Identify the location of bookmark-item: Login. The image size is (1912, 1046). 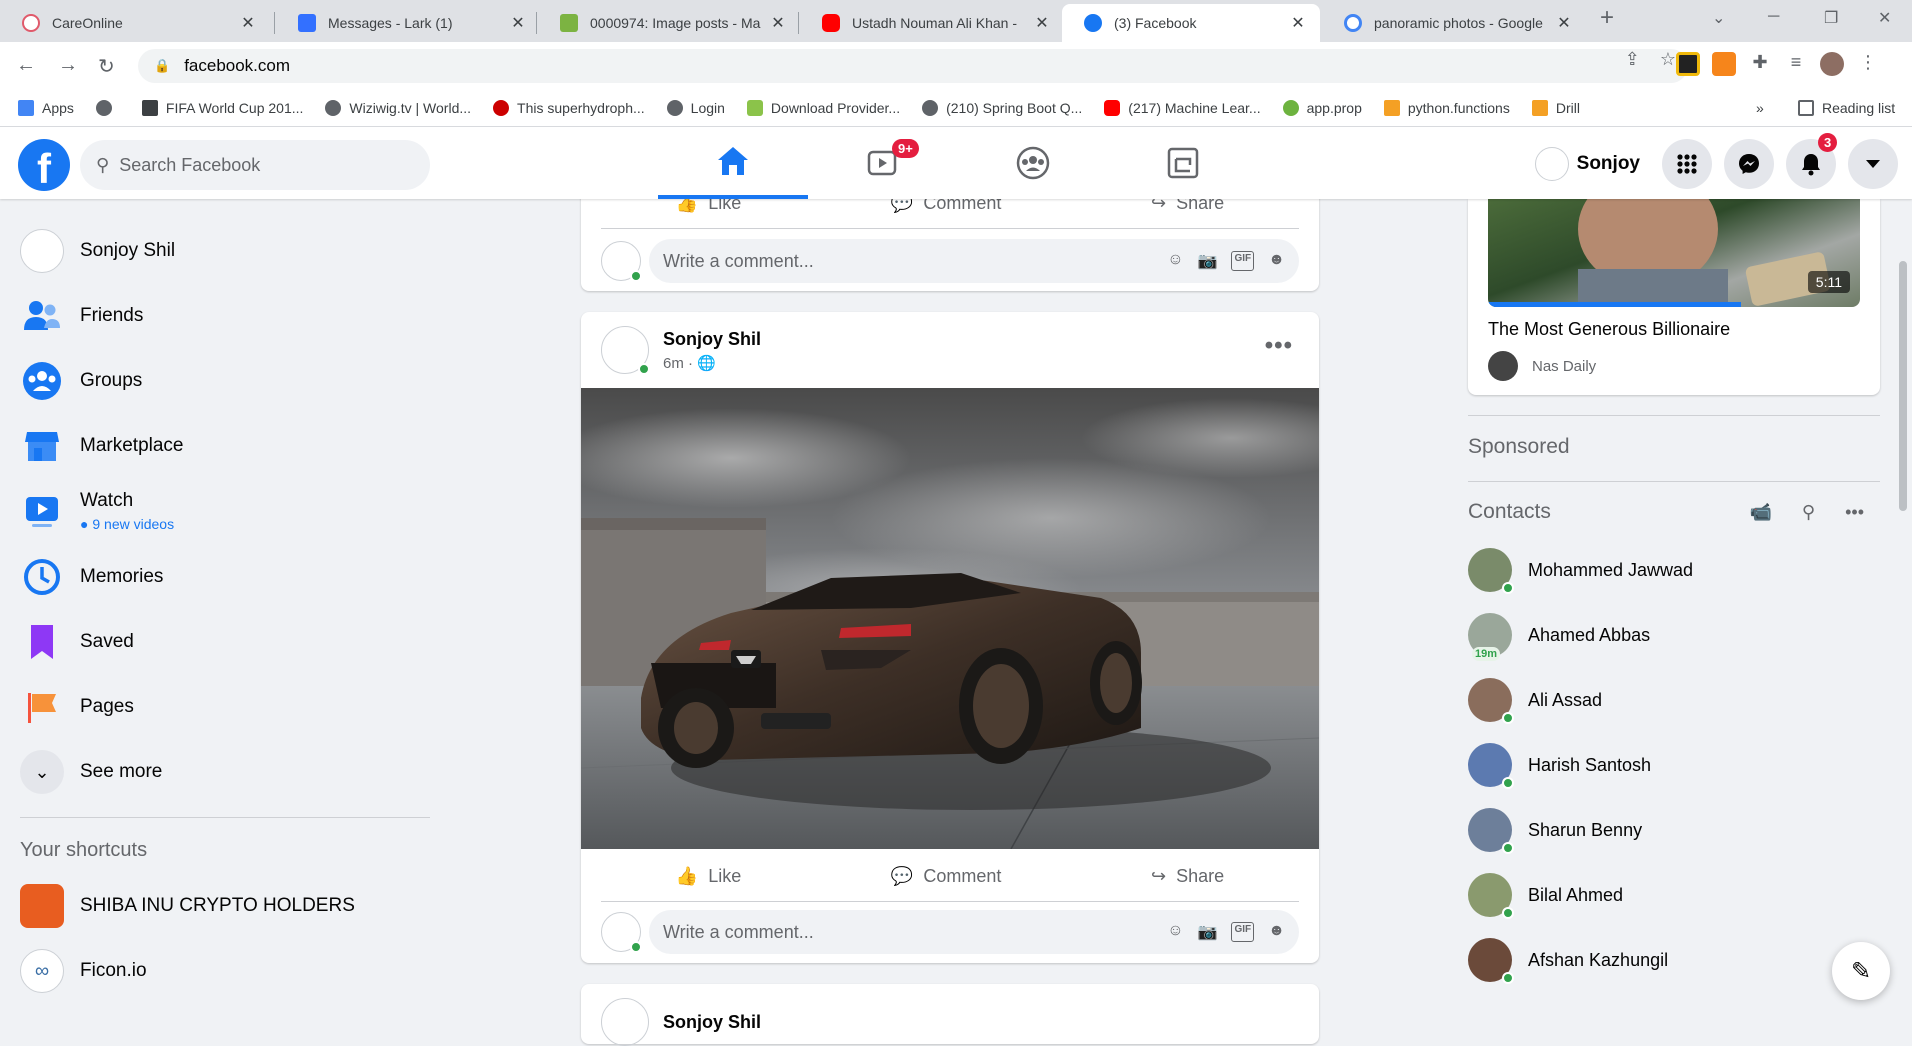
(695, 107).